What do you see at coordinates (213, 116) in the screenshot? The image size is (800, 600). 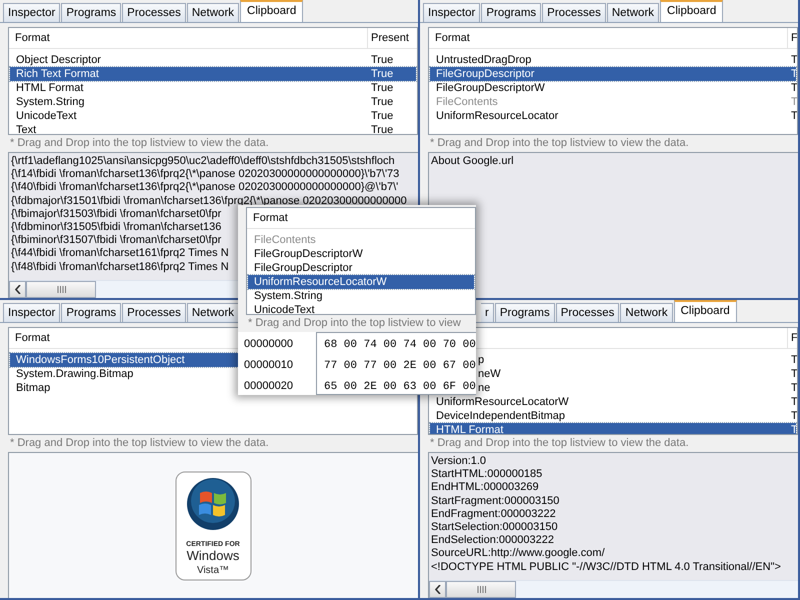 I see `list-row: UnicodeText True` at bounding box center [213, 116].